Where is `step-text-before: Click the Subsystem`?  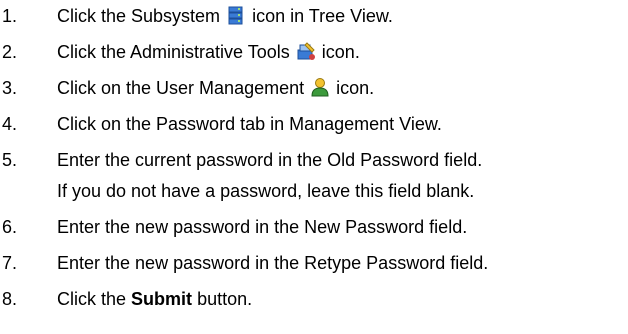 step-text-before: Click the Subsystem is located at coordinates (139, 16).